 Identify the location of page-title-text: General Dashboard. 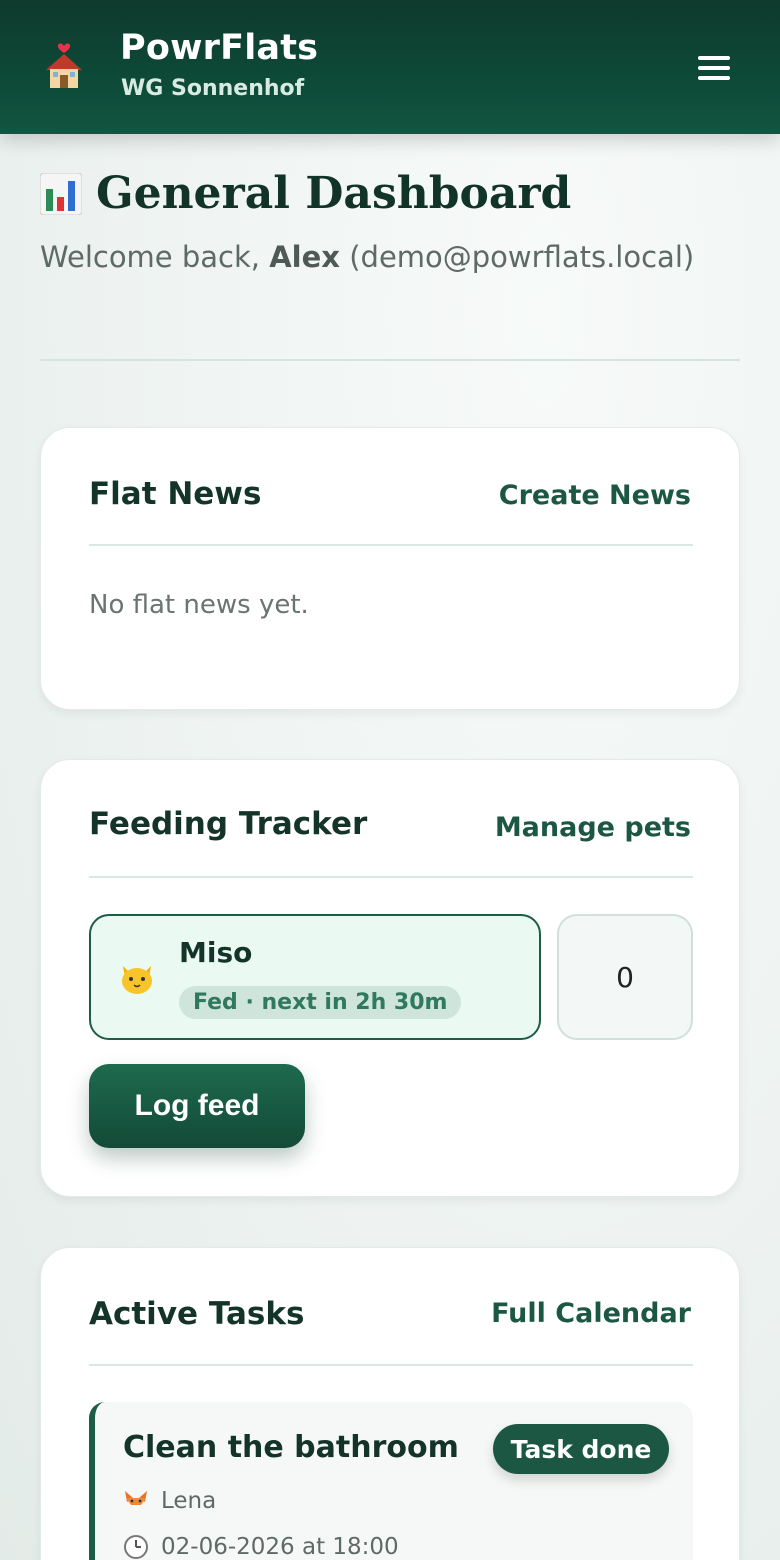
(334, 193).